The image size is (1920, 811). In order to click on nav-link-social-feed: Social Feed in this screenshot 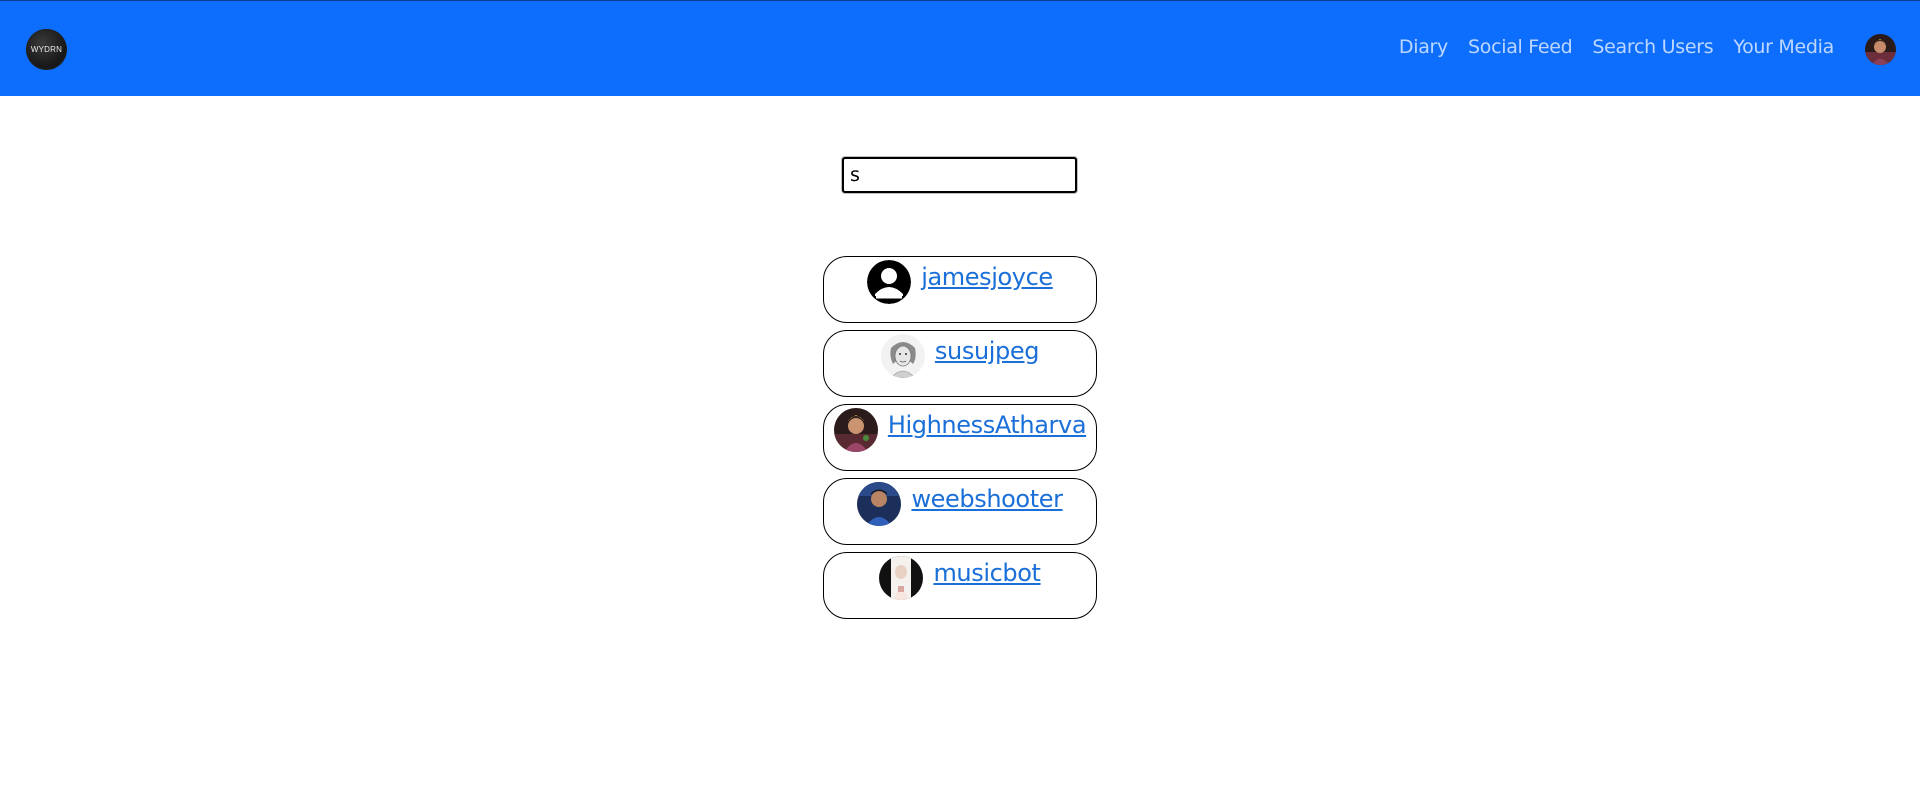, I will do `click(1520, 47)`.